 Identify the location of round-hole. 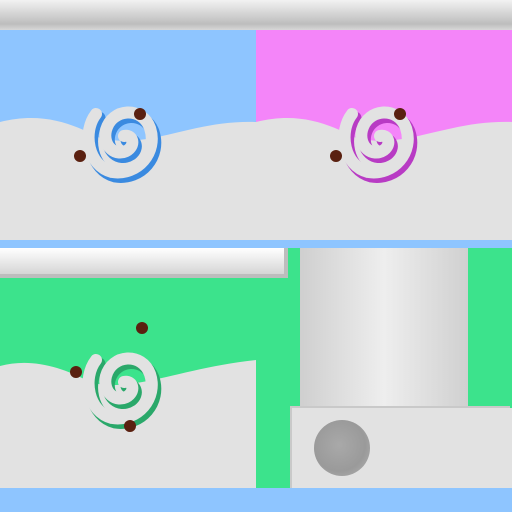
(342, 448).